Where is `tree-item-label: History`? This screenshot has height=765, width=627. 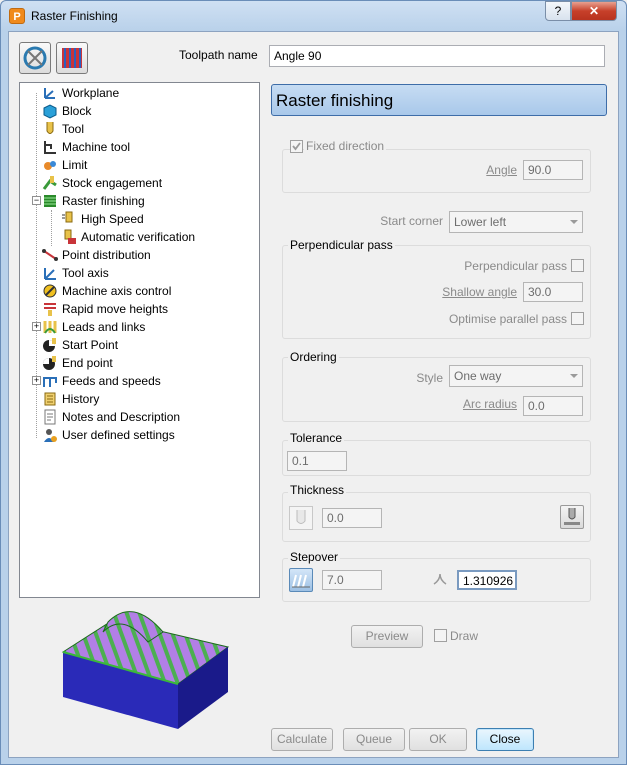
tree-item-label: History is located at coordinates (81, 399).